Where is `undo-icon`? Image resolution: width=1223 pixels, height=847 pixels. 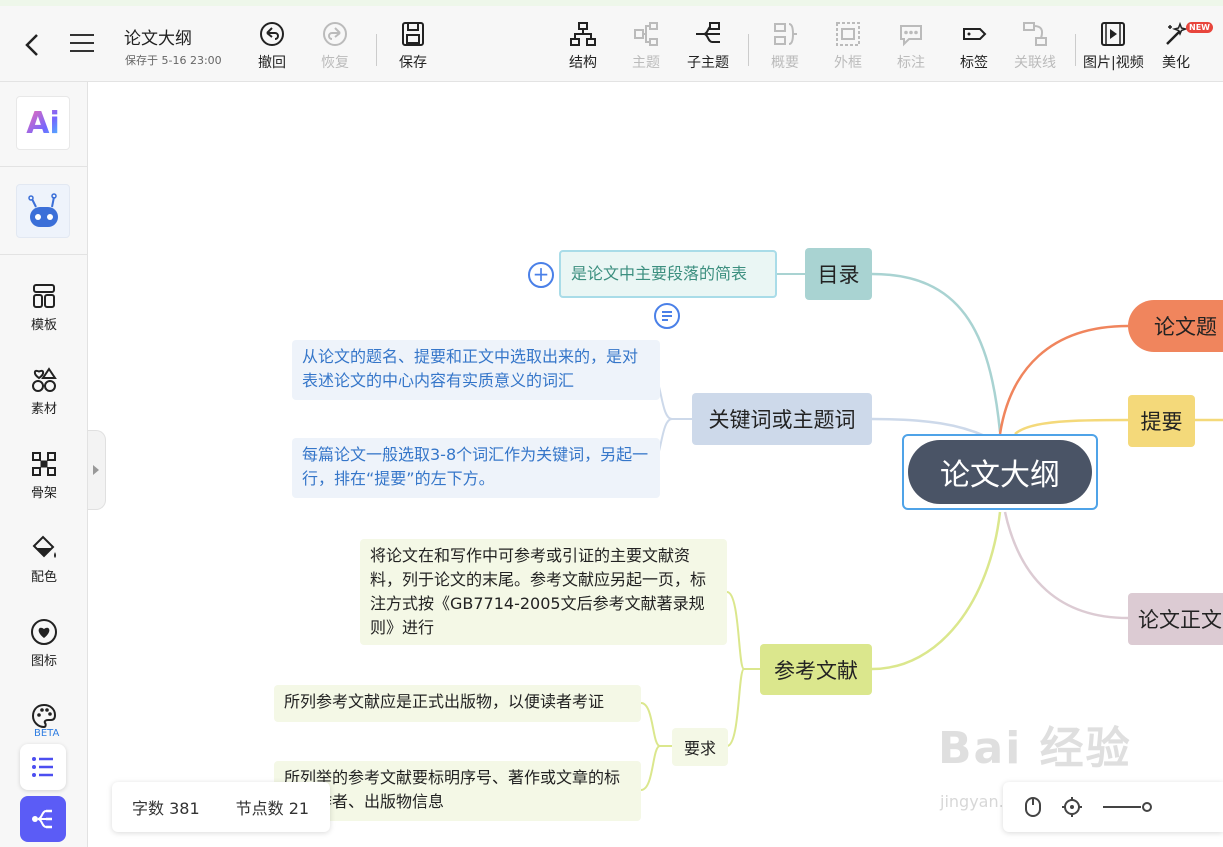
undo-icon is located at coordinates (272, 34).